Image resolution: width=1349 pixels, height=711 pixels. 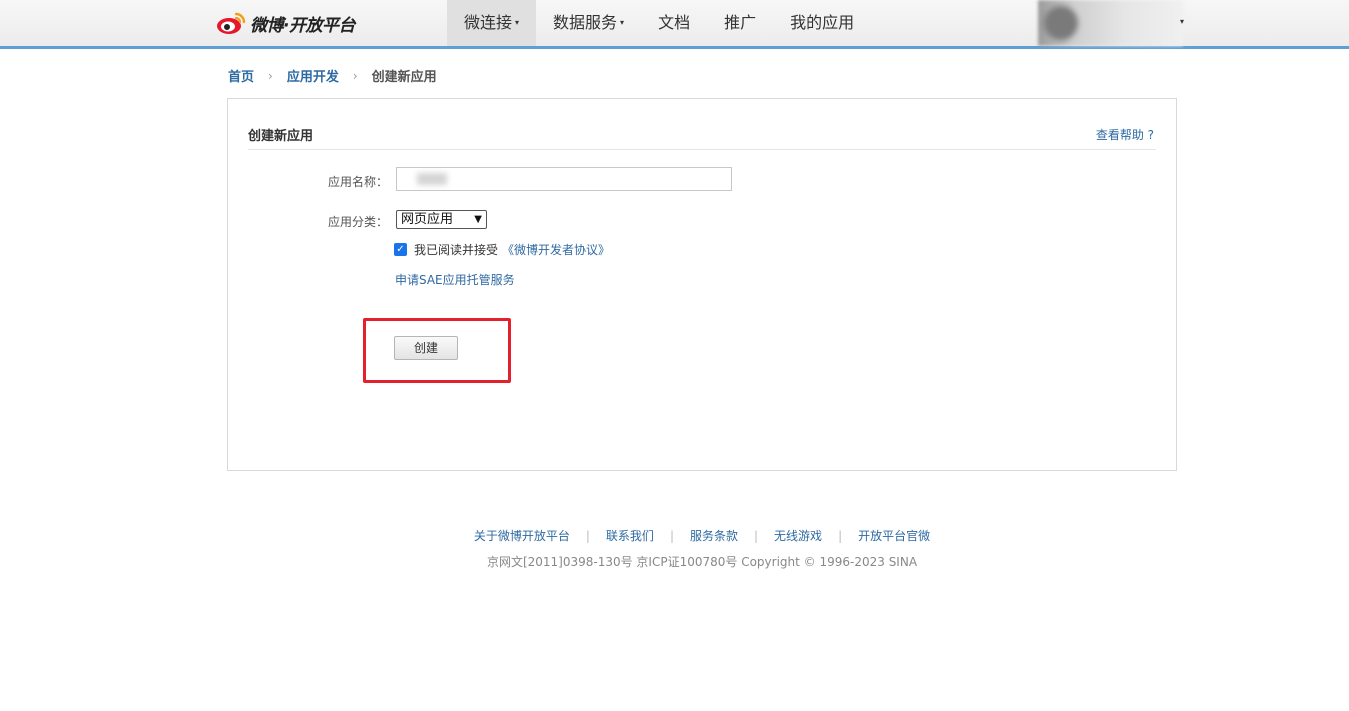 I want to click on nav-item-docs: 文档, so click(x=674, y=23).